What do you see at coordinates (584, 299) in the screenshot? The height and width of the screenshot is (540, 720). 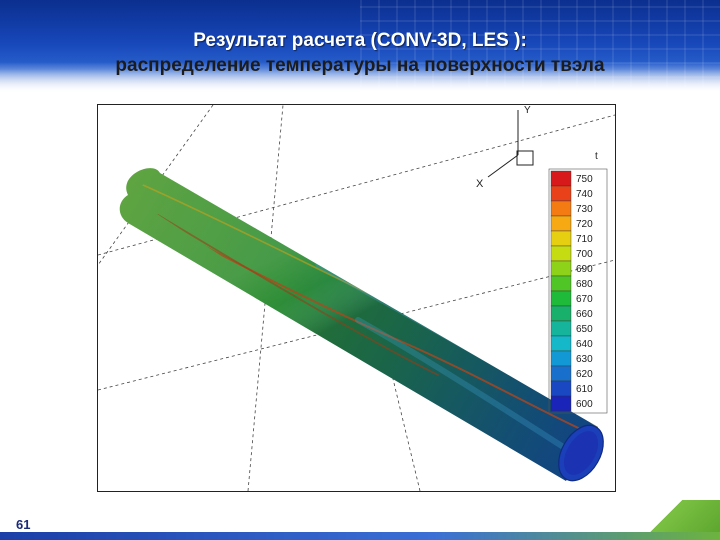 I see `legend-label-670: 670` at bounding box center [584, 299].